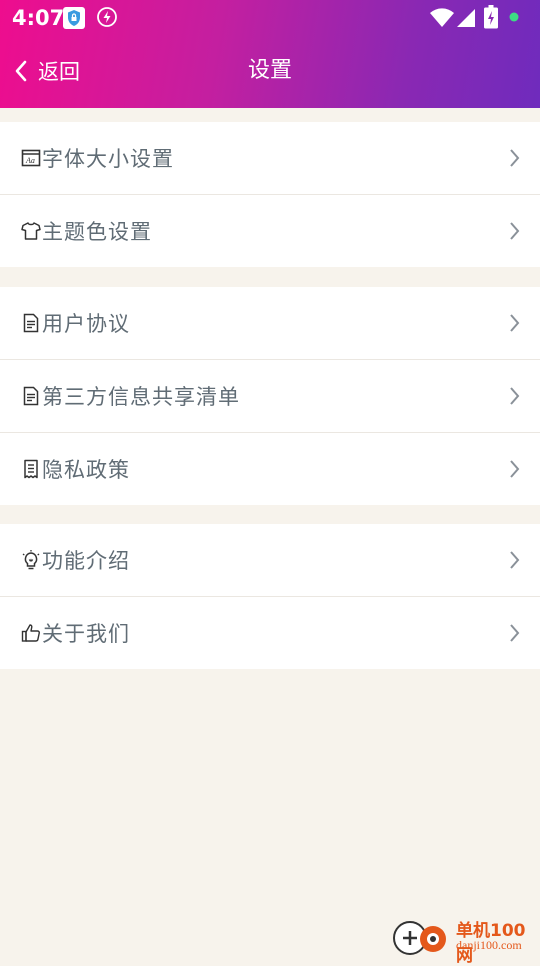 The width and height of the screenshot is (540, 966). What do you see at coordinates (30, 633) in the screenshot?
I see `thumbs-up-icon` at bounding box center [30, 633].